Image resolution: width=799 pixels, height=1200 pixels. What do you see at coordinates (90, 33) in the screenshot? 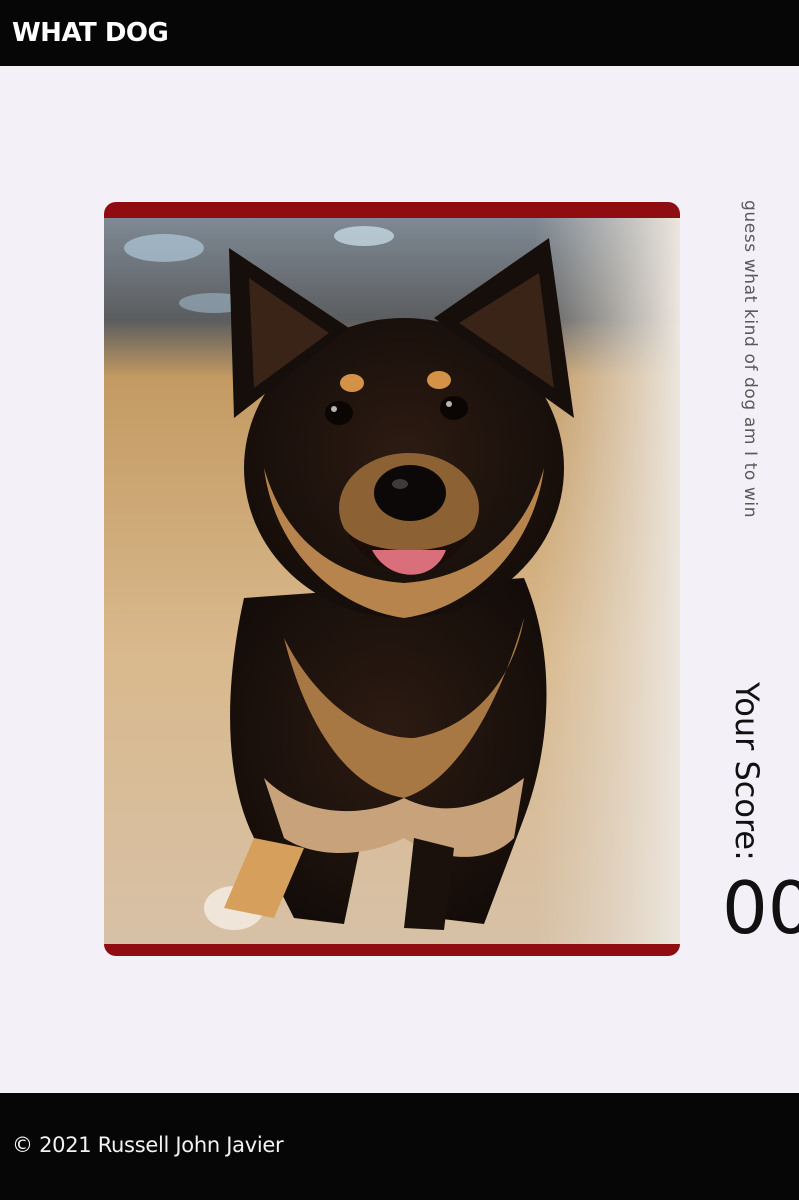
I see `brand-logo-text: WHAT DOG` at bounding box center [90, 33].